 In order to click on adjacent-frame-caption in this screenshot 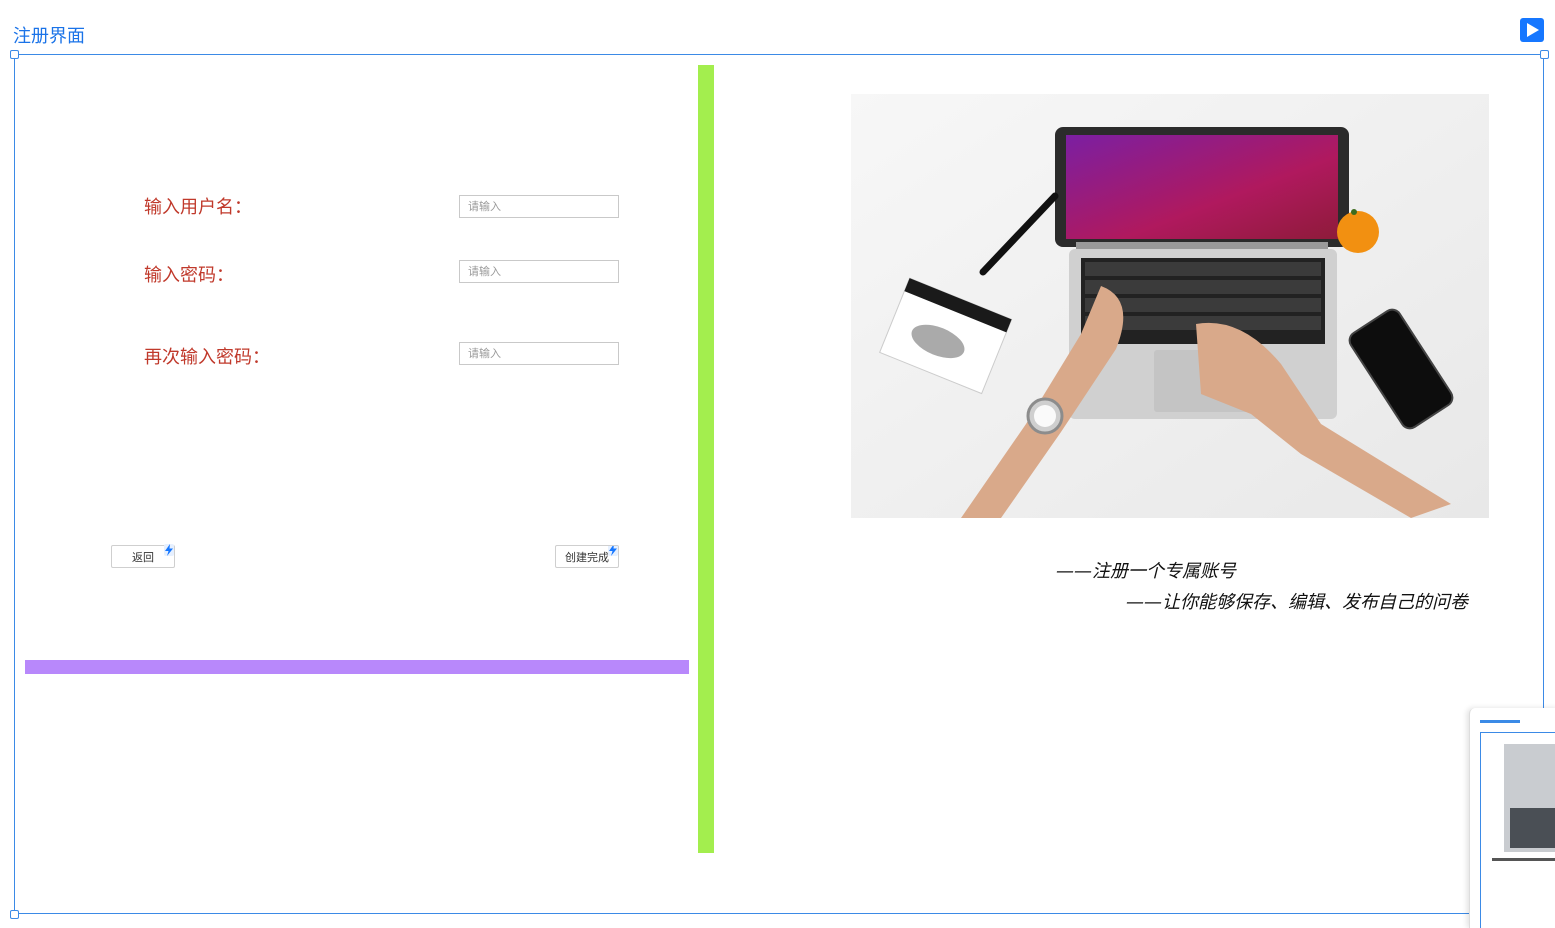, I will do `click(1523, 859)`.